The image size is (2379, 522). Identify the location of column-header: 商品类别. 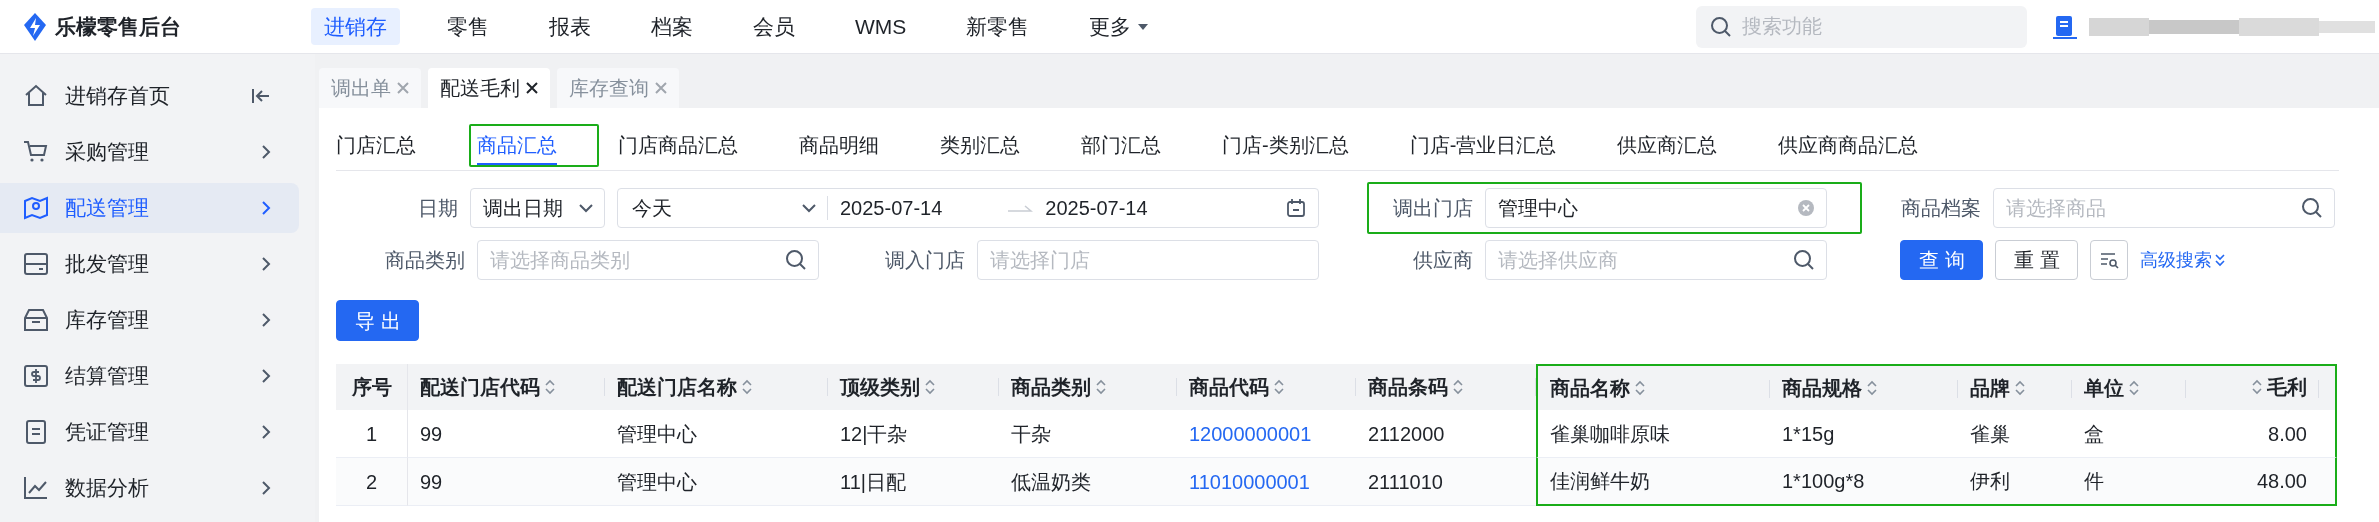
(1051, 387).